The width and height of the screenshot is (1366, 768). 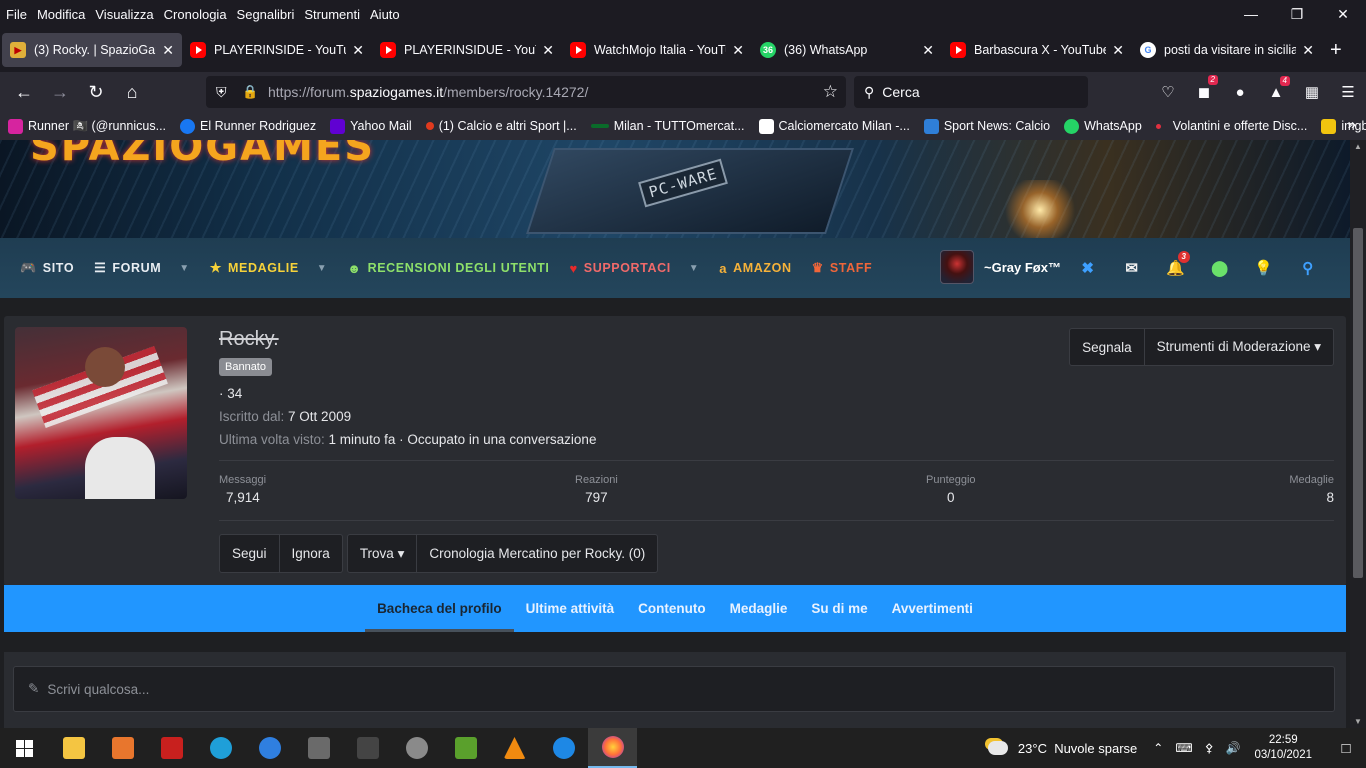 What do you see at coordinates (842, 268) in the screenshot?
I see `nav-staff: ♛ STAFF` at bounding box center [842, 268].